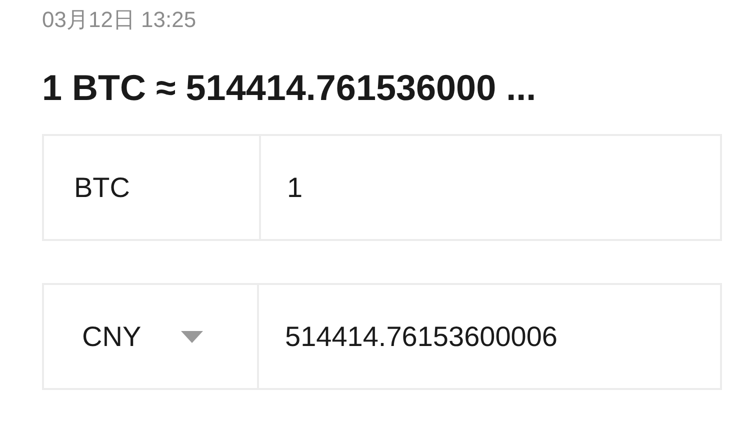 The image size is (750, 436). What do you see at coordinates (150, 336) in the screenshot?
I see `currency-dropdown: CNY` at bounding box center [150, 336].